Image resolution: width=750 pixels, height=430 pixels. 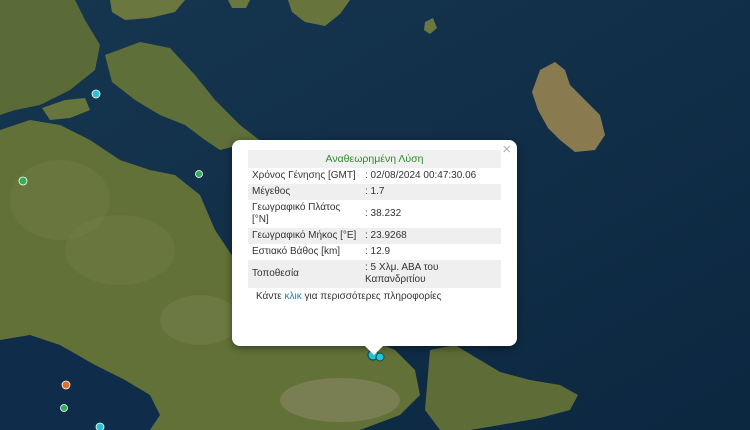 What do you see at coordinates (506, 150) in the screenshot?
I see `close-icon: ×` at bounding box center [506, 150].